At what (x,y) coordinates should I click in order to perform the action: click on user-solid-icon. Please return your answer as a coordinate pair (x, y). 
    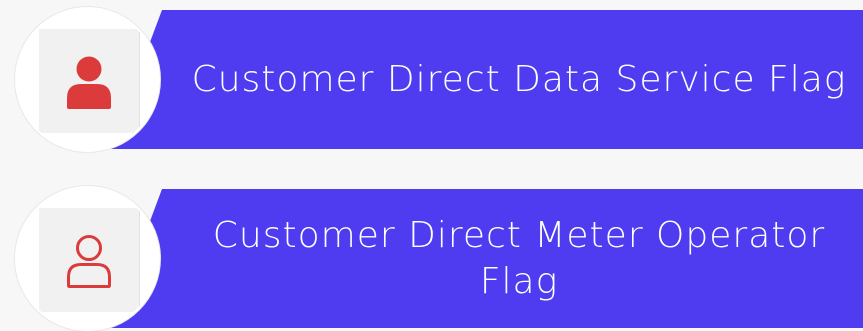
    Looking at the image, I should click on (89, 82).